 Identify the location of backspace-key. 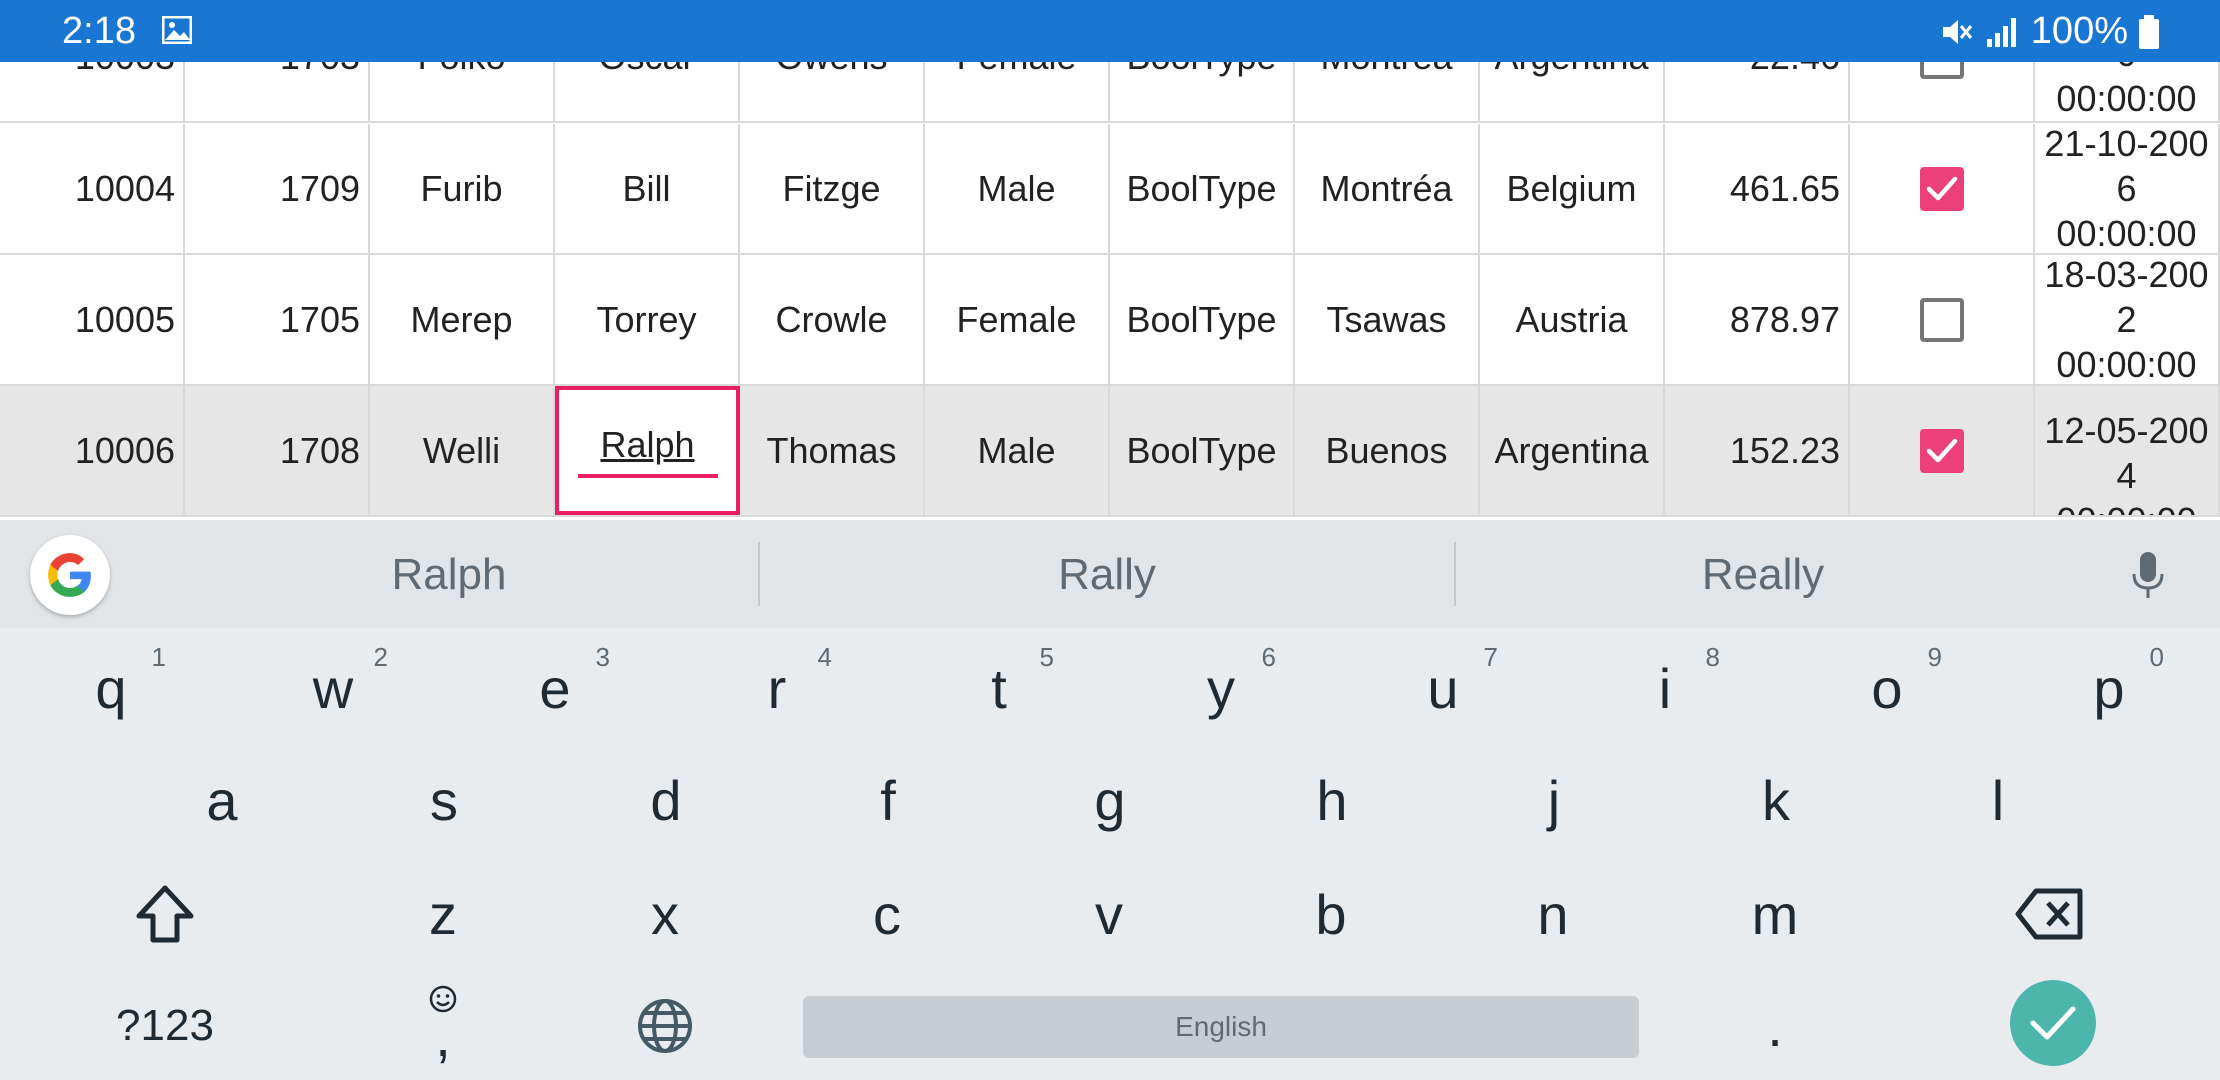
(2050, 914).